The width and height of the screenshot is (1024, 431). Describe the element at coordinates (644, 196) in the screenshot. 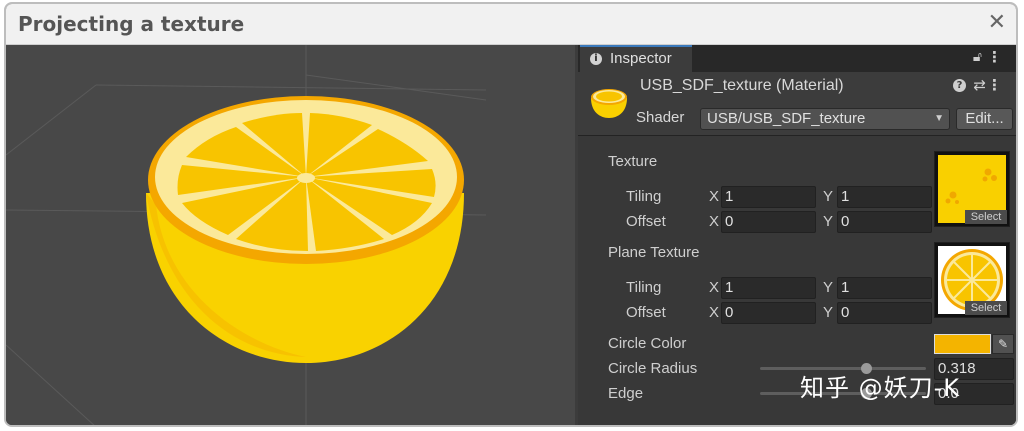

I see `texture-tiling-label: Tiling` at that location.